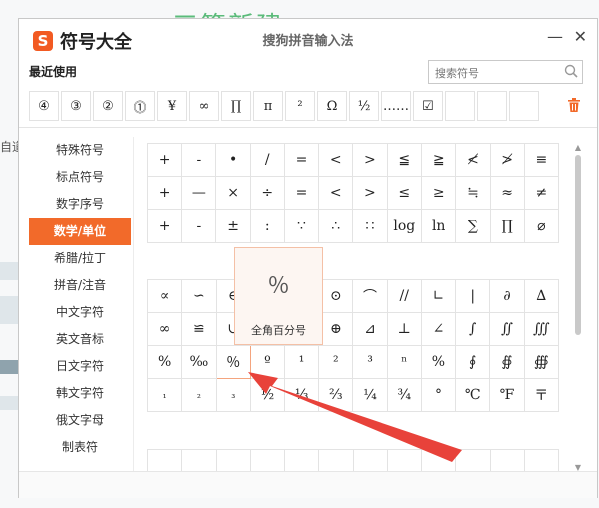 This screenshot has width=599, height=508. Describe the element at coordinates (507, 296) in the screenshot. I see `symbol-cell: ∂` at that location.